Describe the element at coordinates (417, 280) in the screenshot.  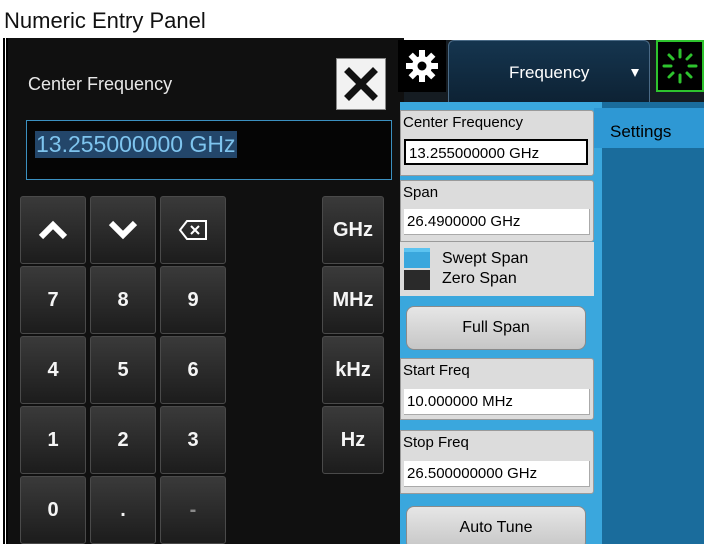
I see `zero-span-indicator` at that location.